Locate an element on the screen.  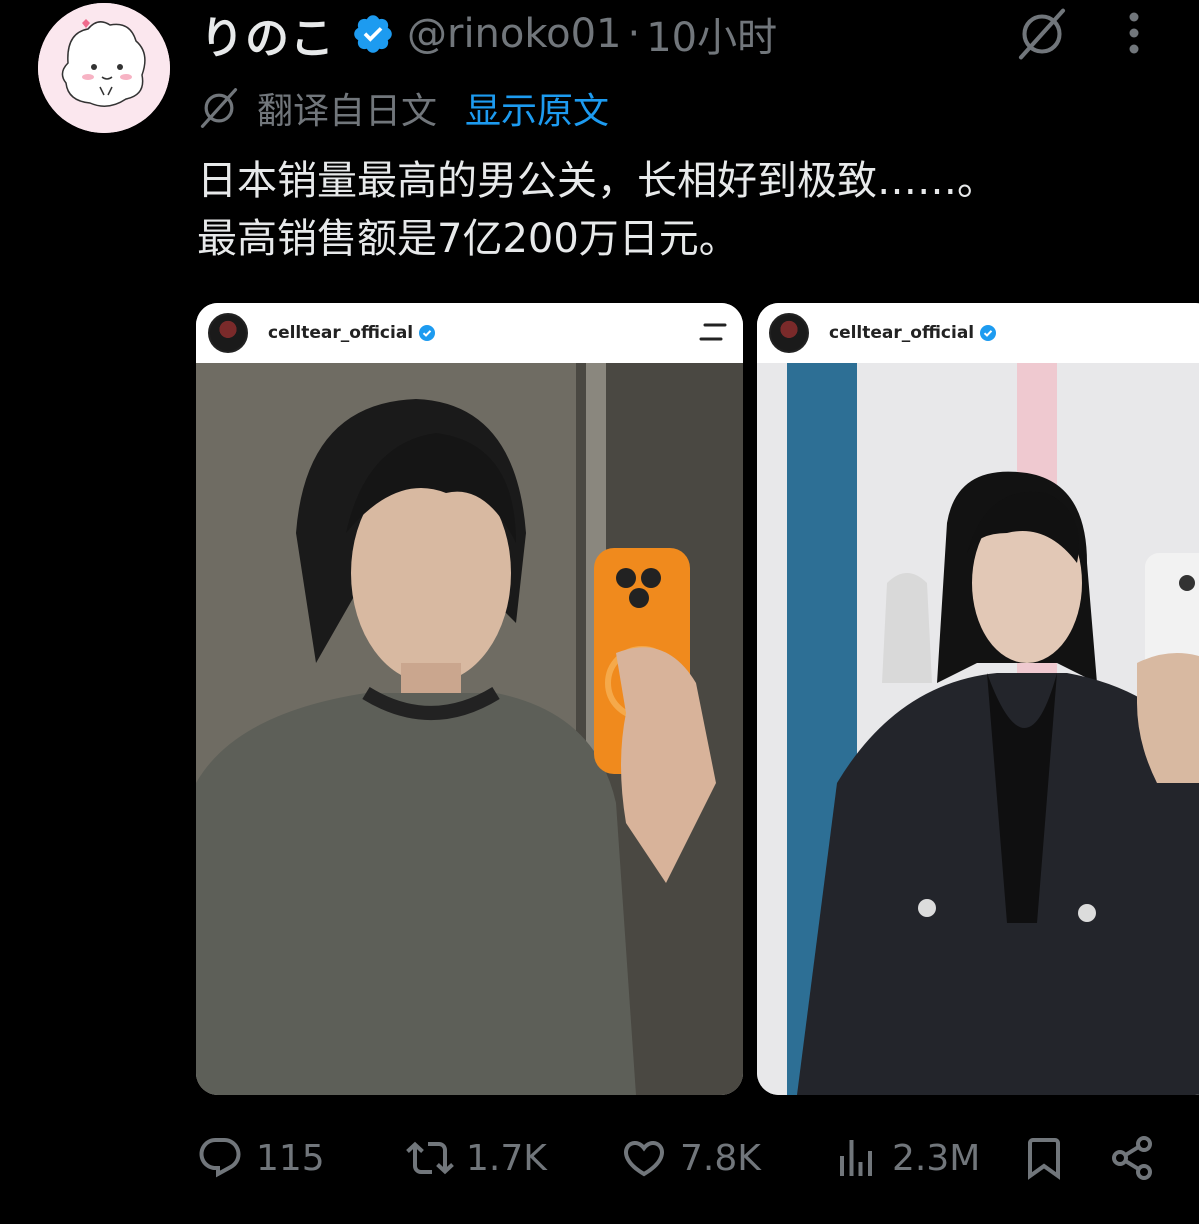
repost-button: 1.7K is located at coordinates (476, 1158).